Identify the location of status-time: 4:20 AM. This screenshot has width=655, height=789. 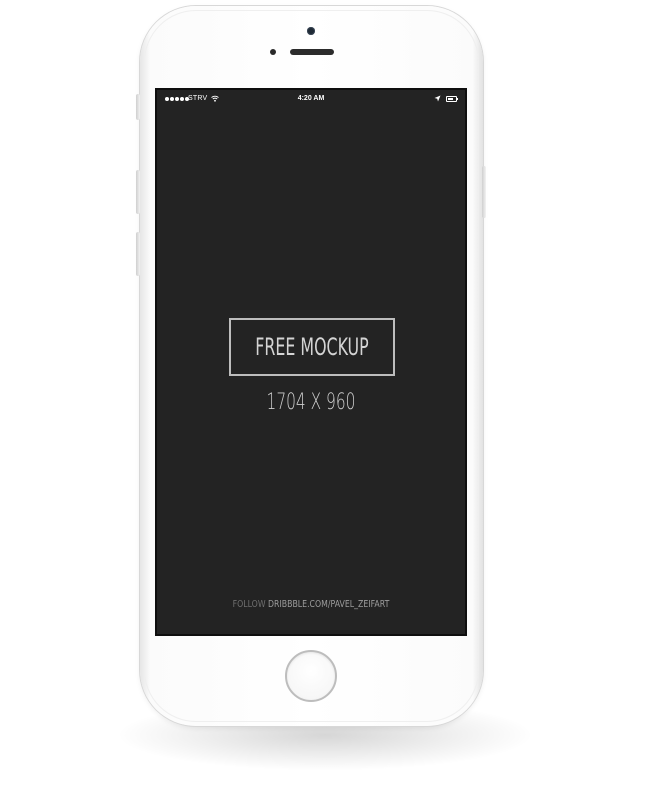
(311, 98).